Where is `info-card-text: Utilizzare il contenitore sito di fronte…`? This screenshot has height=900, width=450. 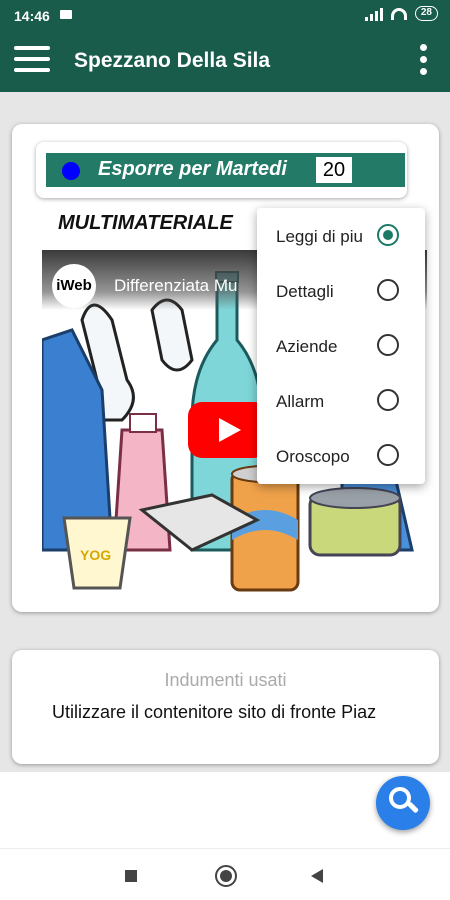
info-card-text: Utilizzare il contenitore sito di fronte… is located at coordinates (214, 712).